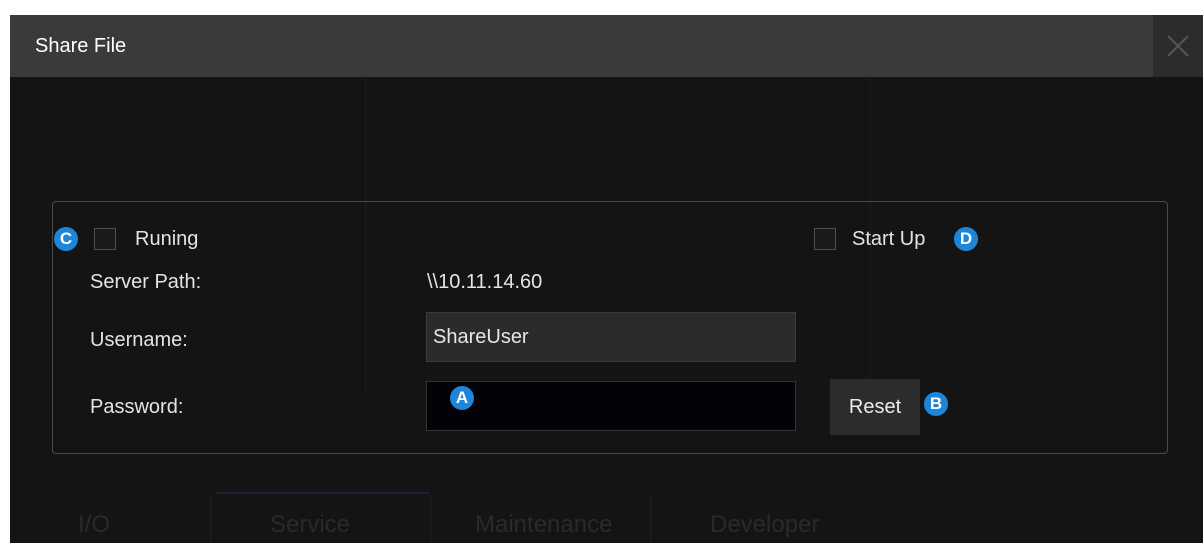 The width and height of the screenshot is (1203, 543). Describe the element at coordinates (66, 239) in the screenshot. I see `callout-c: C` at that location.